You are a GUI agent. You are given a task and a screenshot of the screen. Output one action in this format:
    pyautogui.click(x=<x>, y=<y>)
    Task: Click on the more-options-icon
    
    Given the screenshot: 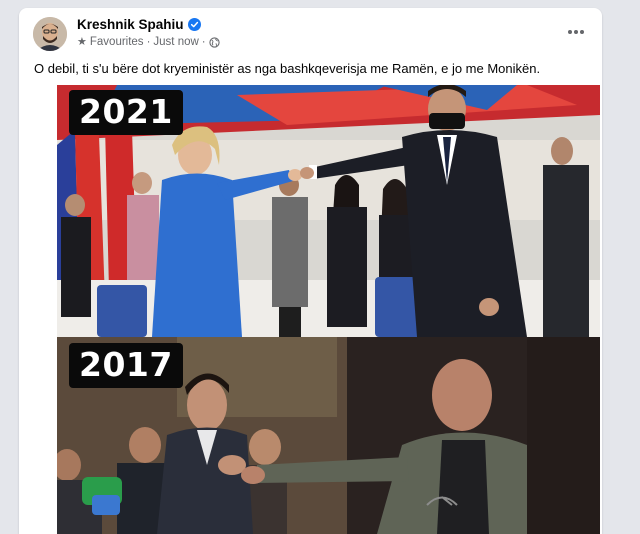 What is the action you would take?
    pyautogui.click(x=570, y=32)
    